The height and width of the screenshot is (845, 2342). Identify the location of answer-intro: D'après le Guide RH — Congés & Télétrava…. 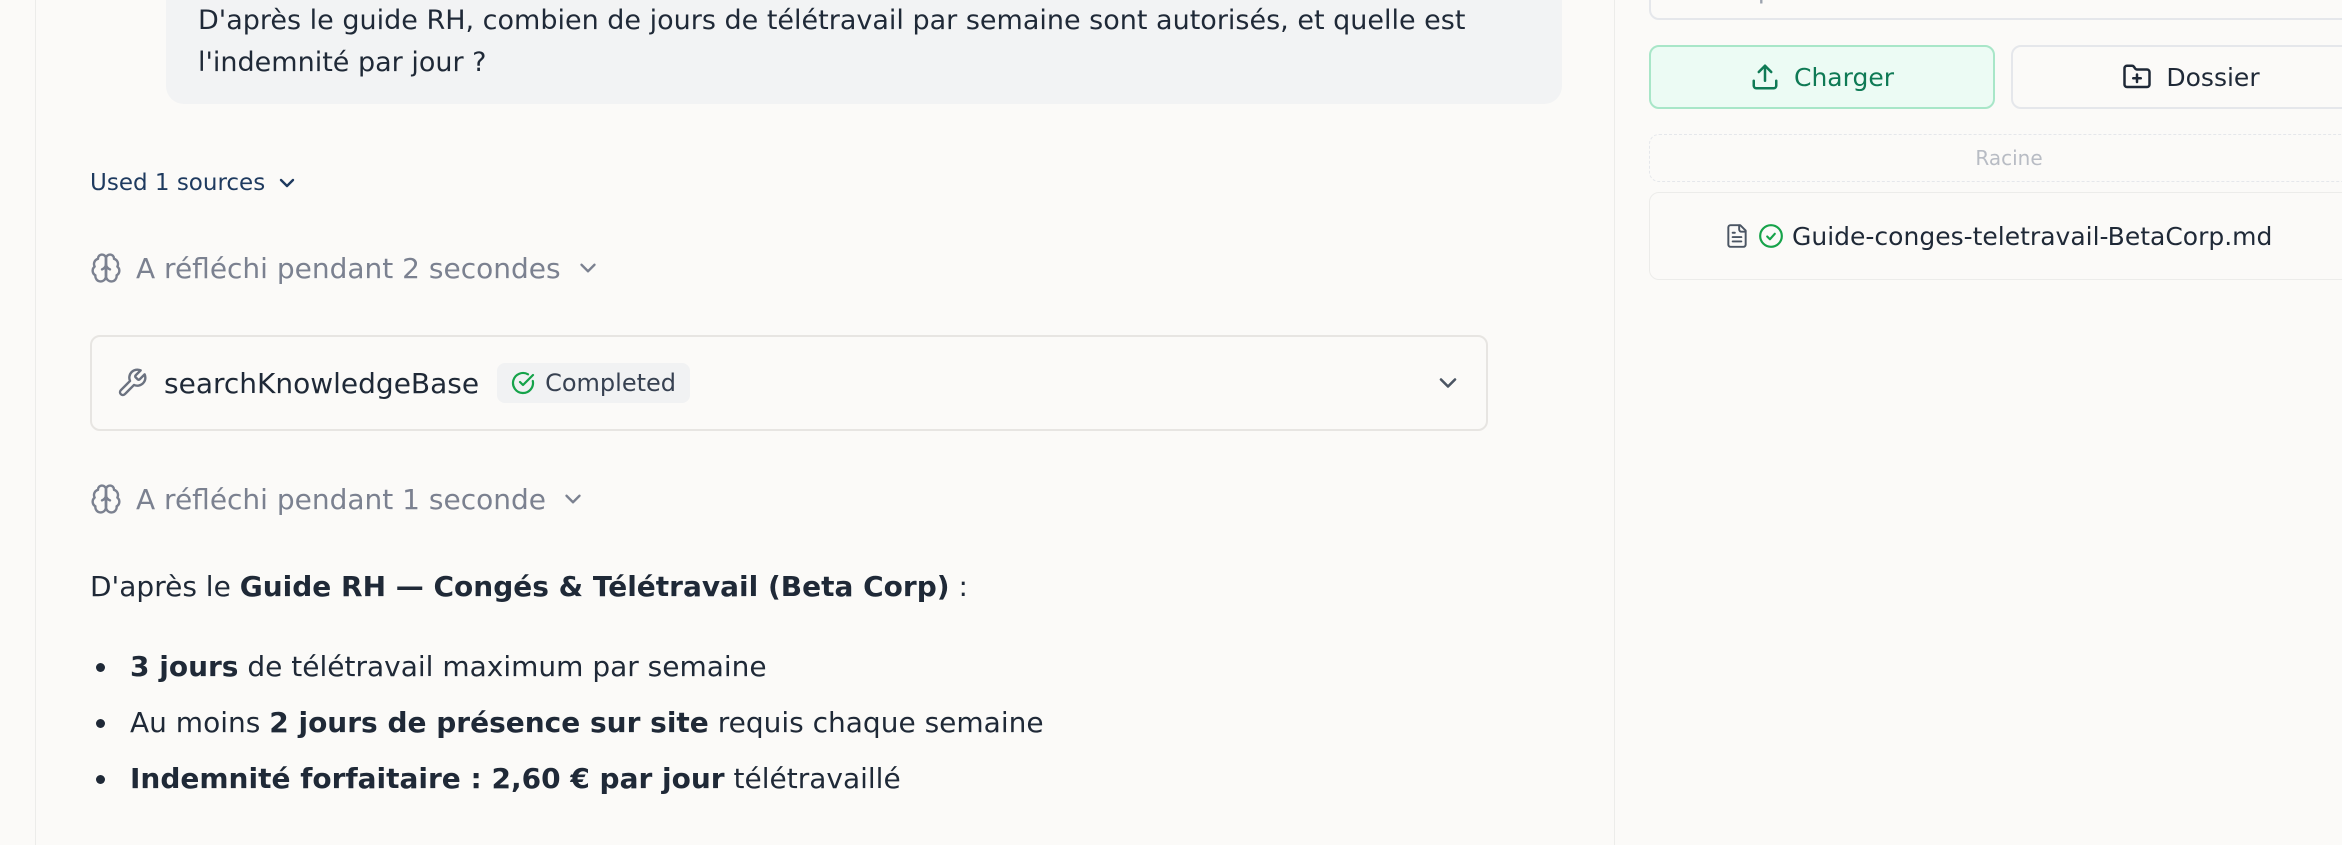
(529, 587).